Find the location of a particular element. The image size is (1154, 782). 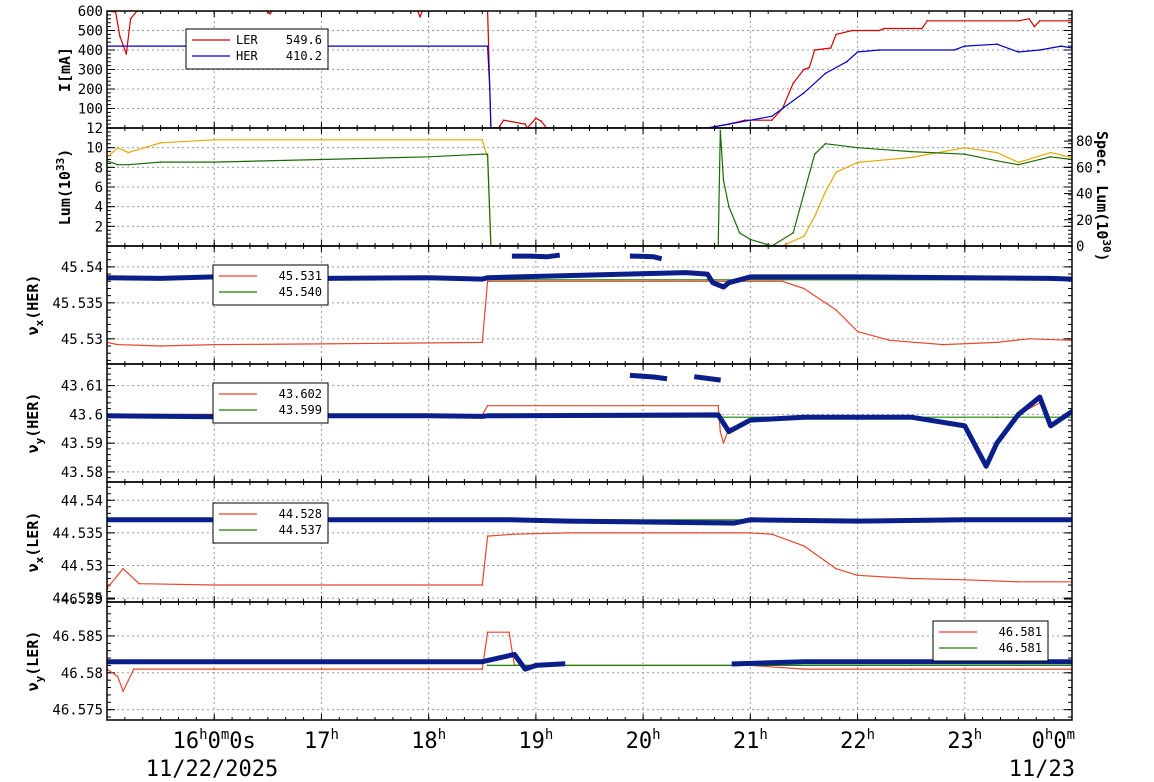

y-tick-label: 200 is located at coordinates (90, 90).